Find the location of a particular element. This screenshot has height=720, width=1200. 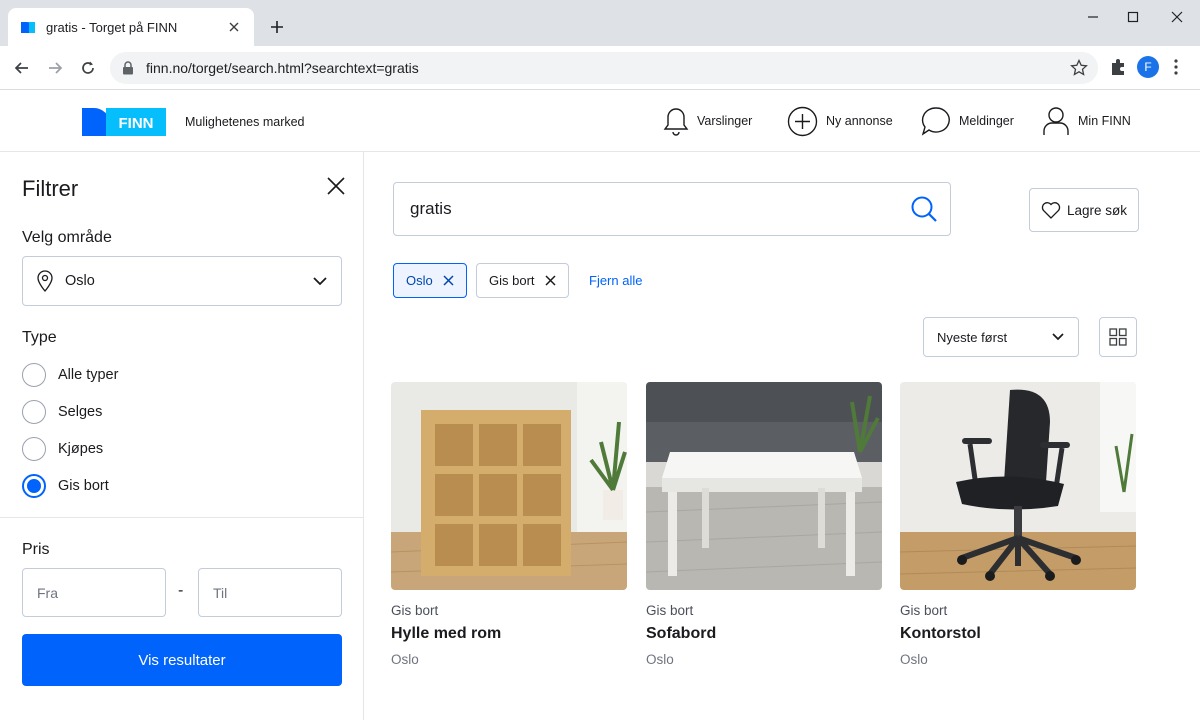

heart-icon is located at coordinates (1051, 210).